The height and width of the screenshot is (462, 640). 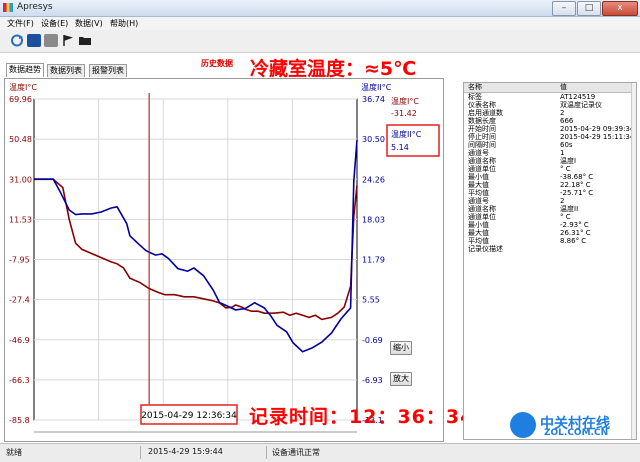 What do you see at coordinates (401, 379) in the screenshot?
I see `zoom-in-button: 放大` at bounding box center [401, 379].